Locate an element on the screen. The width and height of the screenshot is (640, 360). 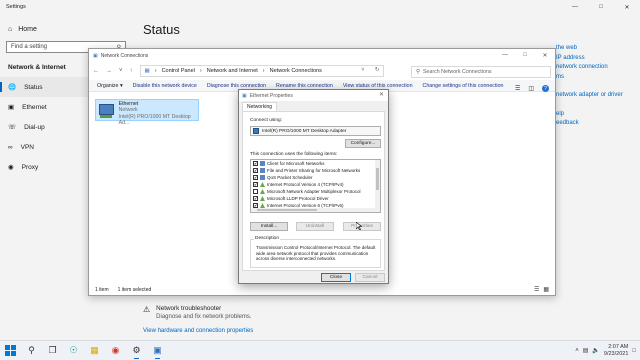
start-icon is located at coordinates (10, 350).